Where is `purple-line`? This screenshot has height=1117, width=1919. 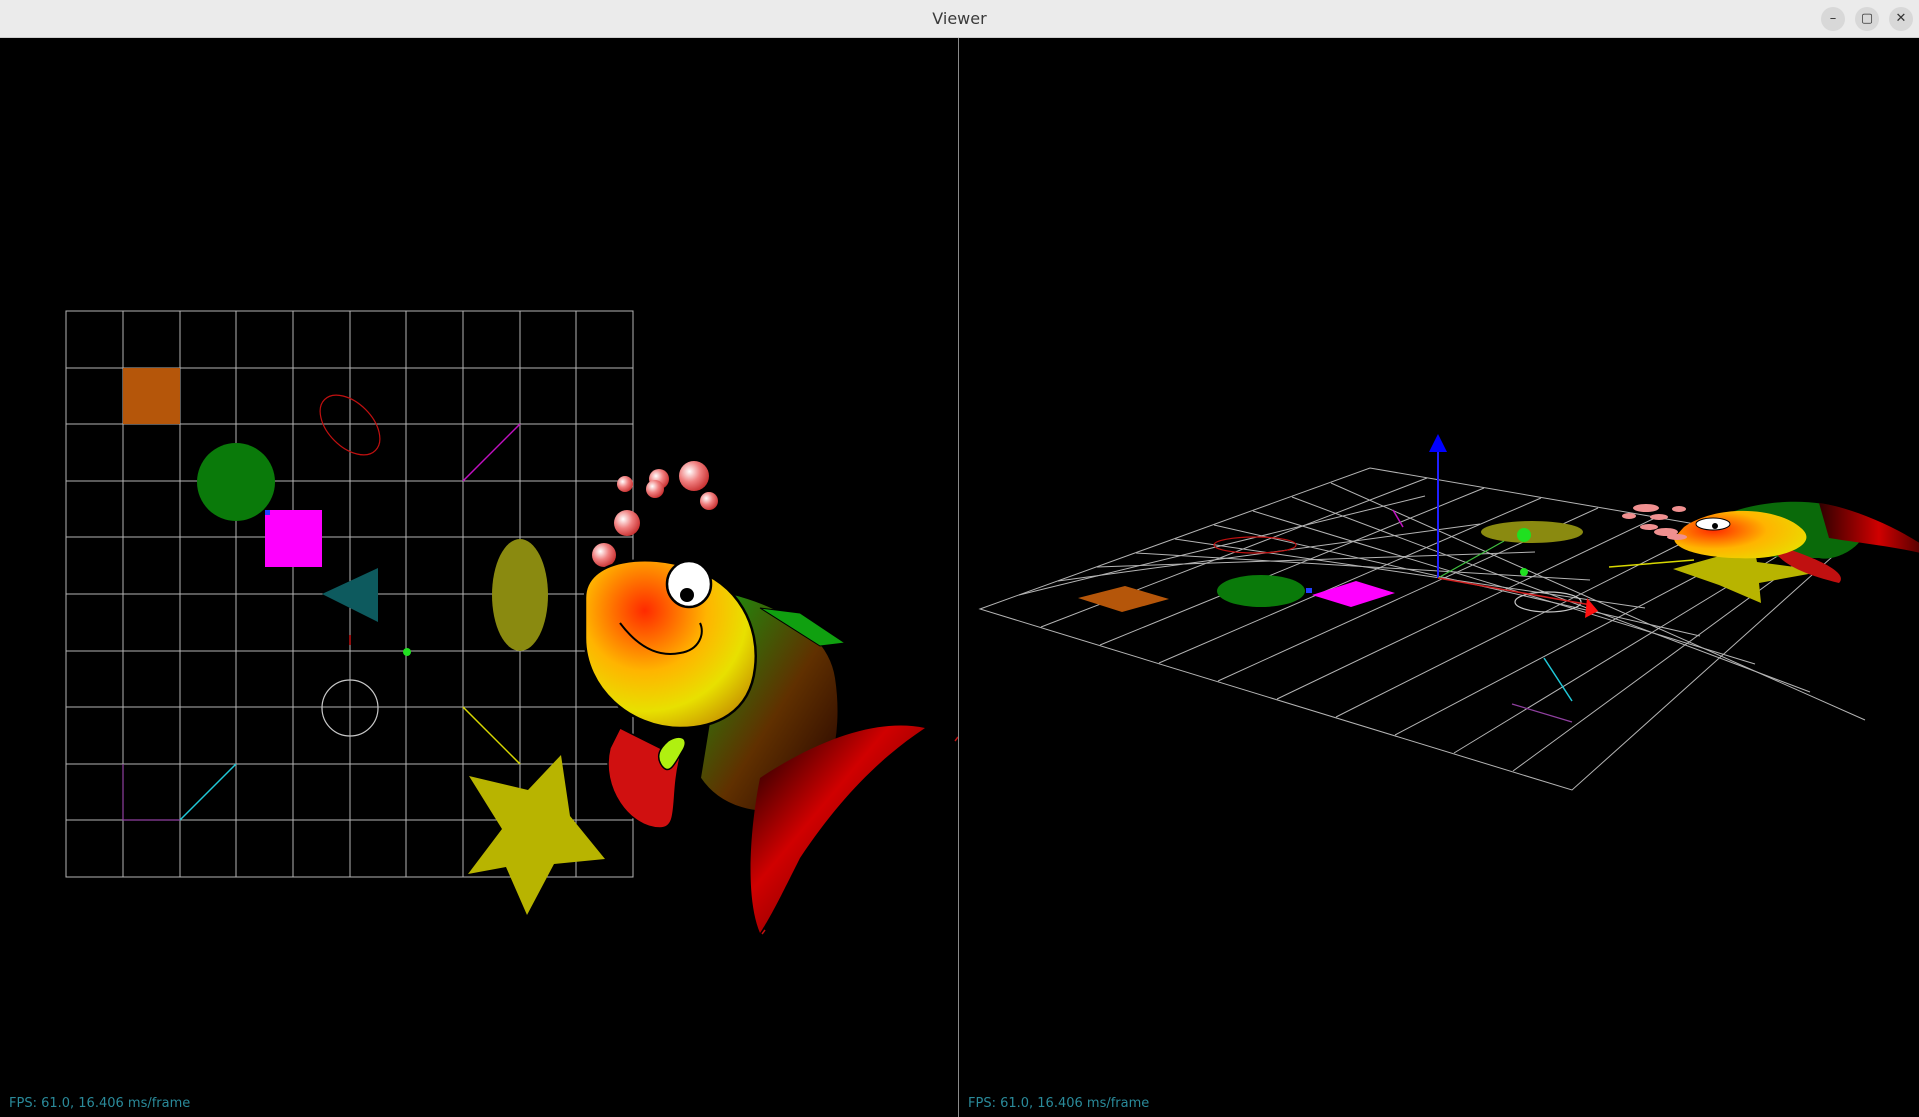
purple-line is located at coordinates (1542, 713).